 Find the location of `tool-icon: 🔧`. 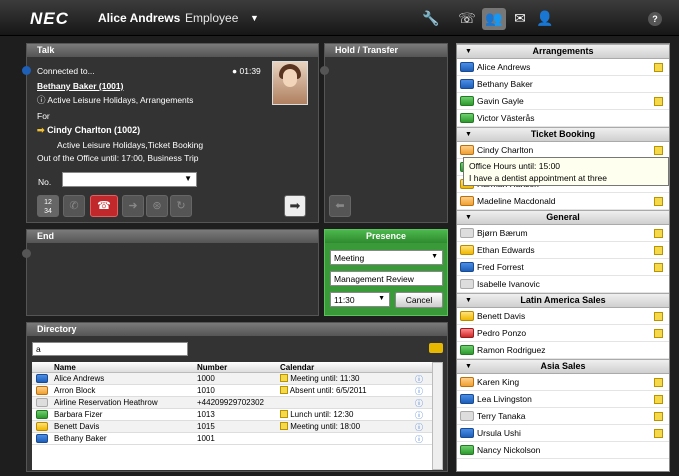

tool-icon: 🔧 is located at coordinates (431, 19).